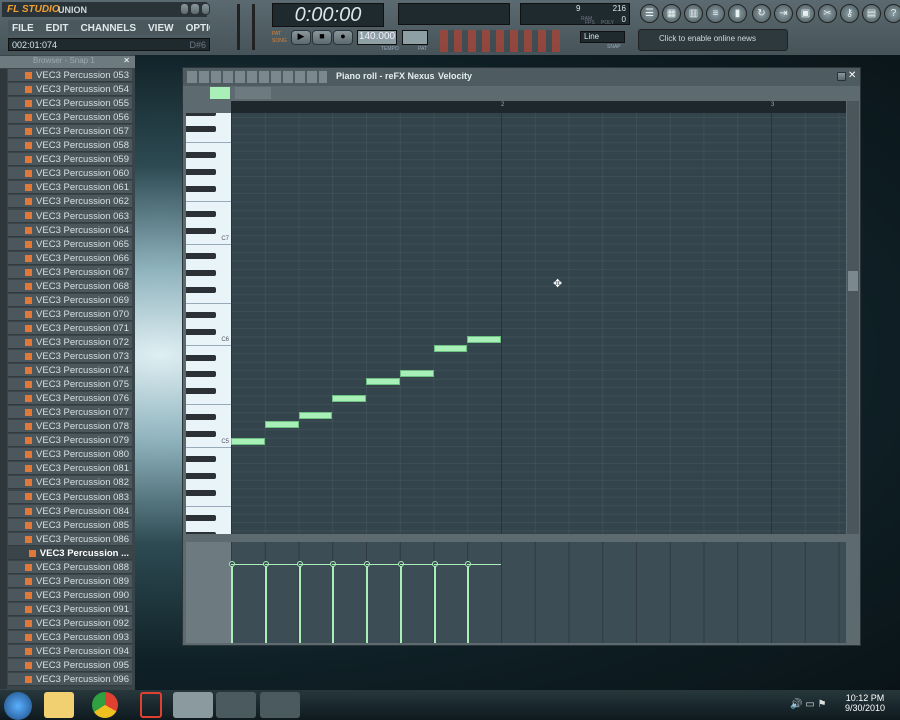 The height and width of the screenshot is (720, 900). I want to click on browser-item: VEC3 Percussion 065, so click(70, 244).